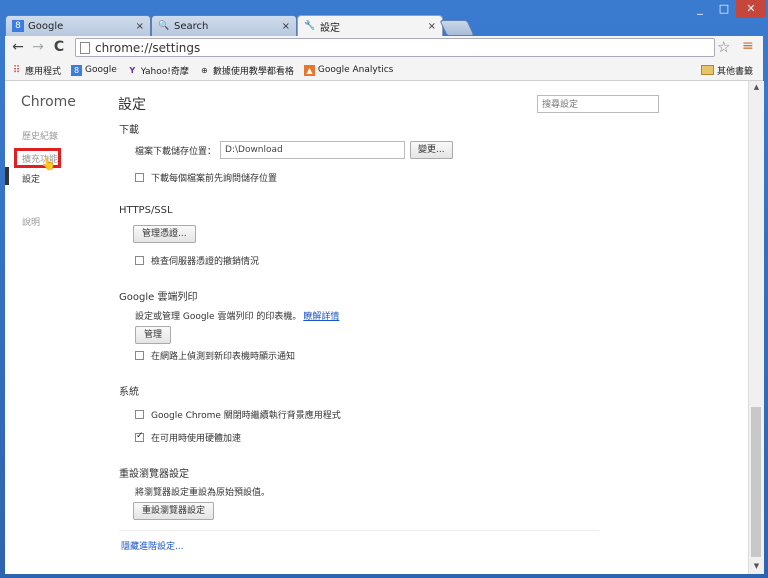 This screenshot has width=768, height=578. What do you see at coordinates (158, 297) in the screenshot?
I see `cloud-print-section-title: Google 雲端列印` at bounding box center [158, 297].